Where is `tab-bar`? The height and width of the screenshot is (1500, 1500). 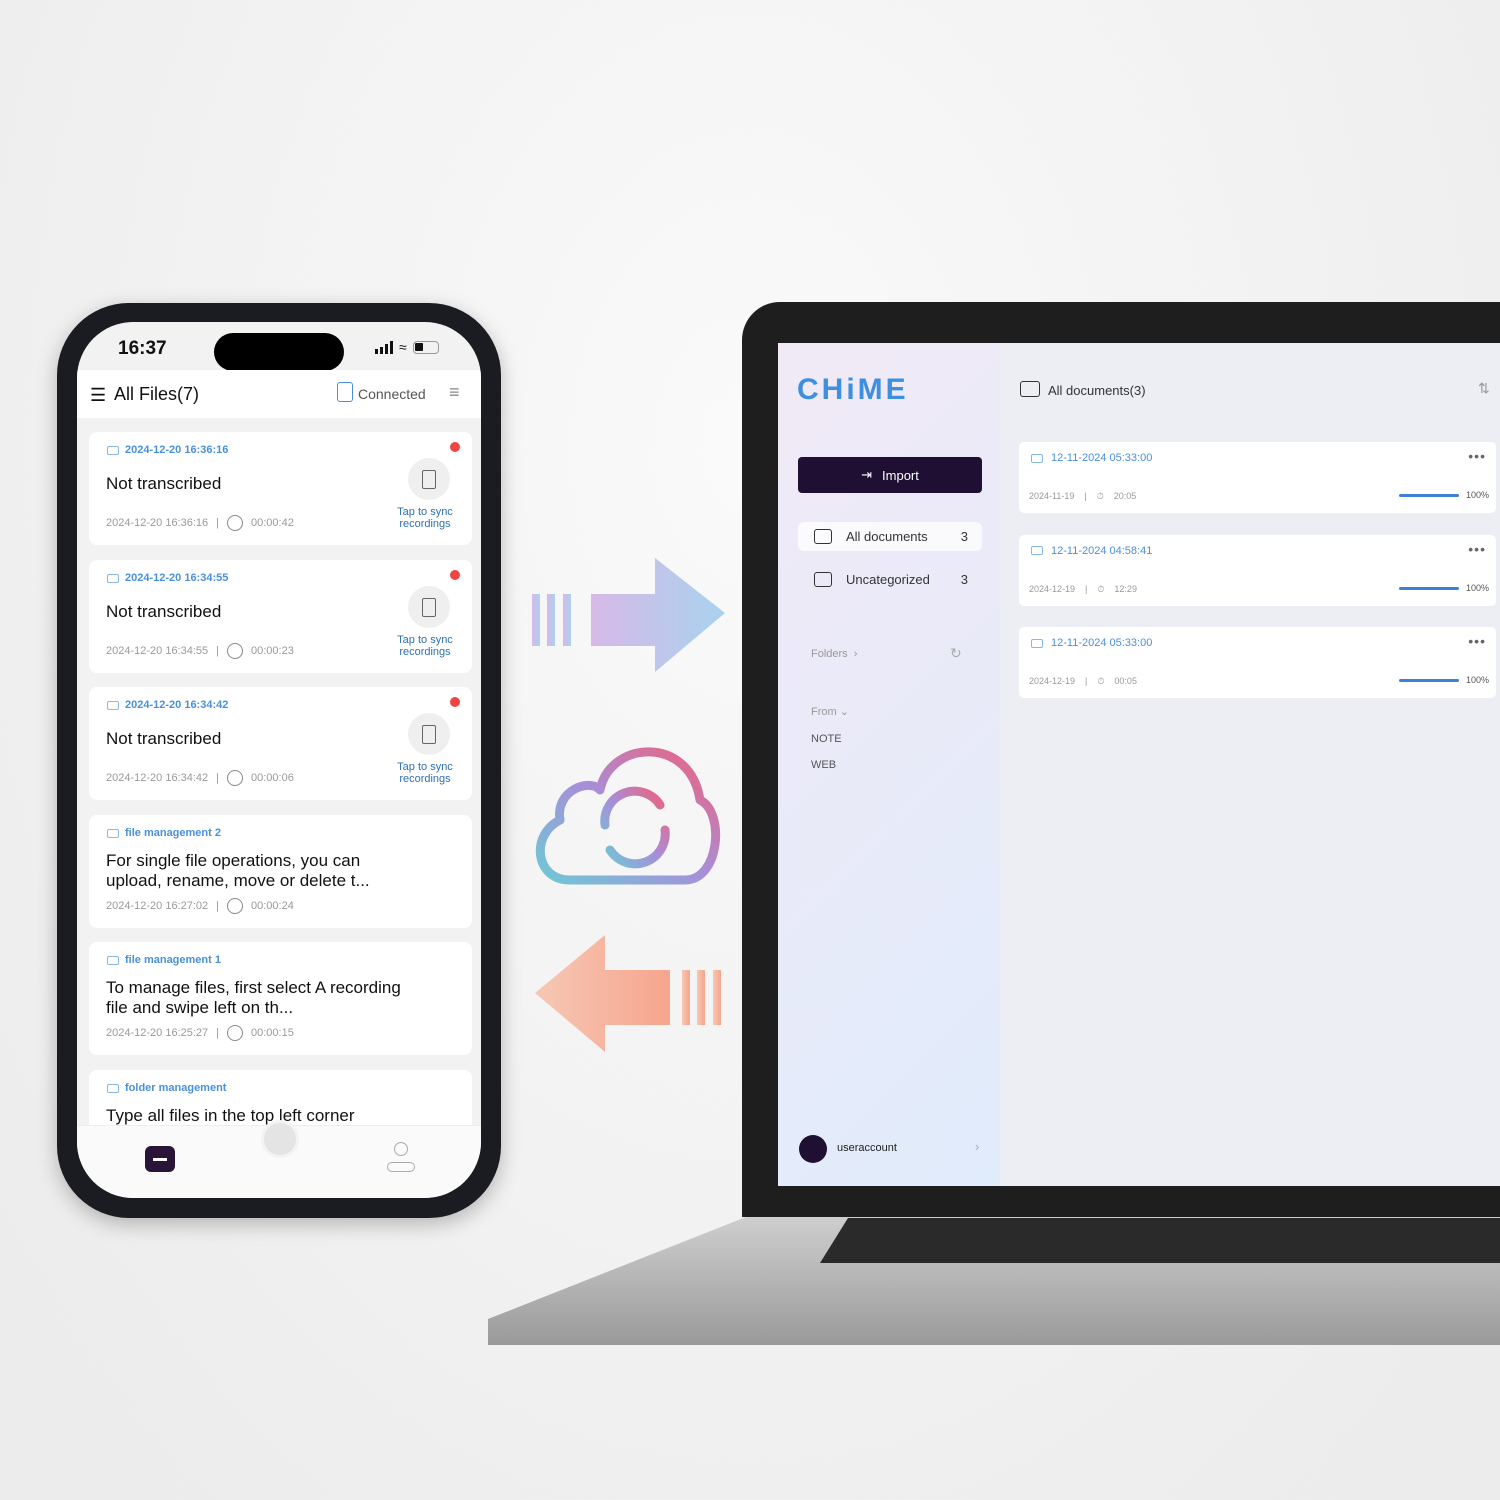 tab-bar is located at coordinates (279, 1159).